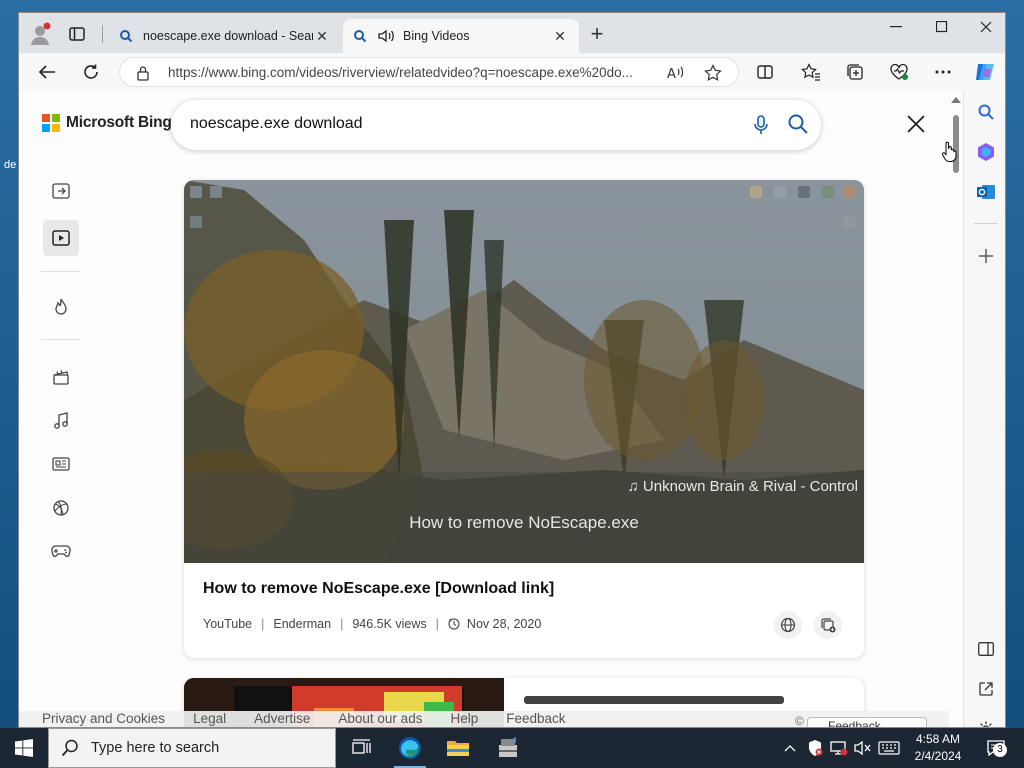 Image resolution: width=1024 pixels, height=768 pixels. What do you see at coordinates (899, 72) in the screenshot?
I see `browser-essentials-icon` at bounding box center [899, 72].